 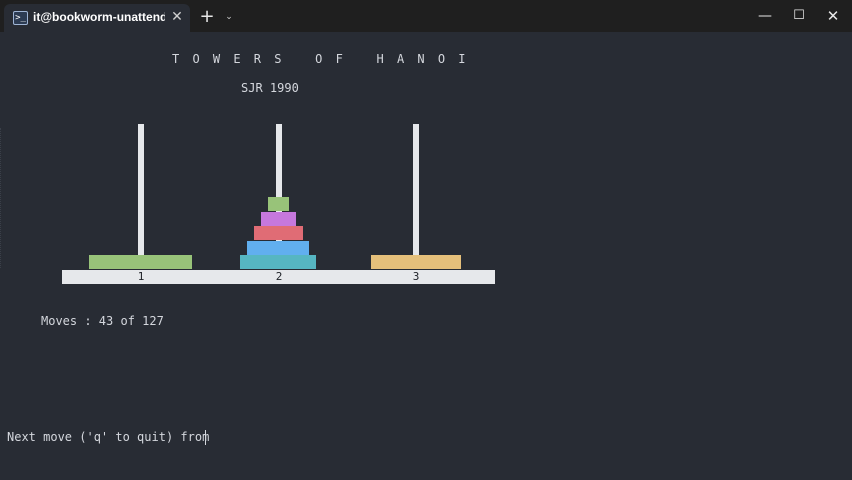 What do you see at coordinates (270, 88) in the screenshot?
I see `game-subtitle: SJR 1990` at bounding box center [270, 88].